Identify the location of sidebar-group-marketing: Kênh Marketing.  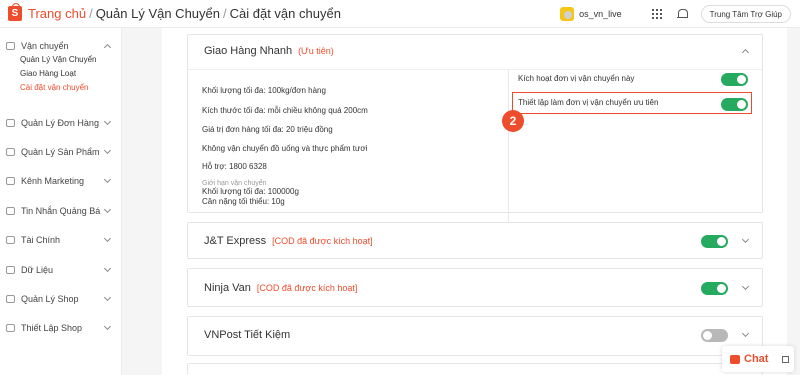
(61, 181).